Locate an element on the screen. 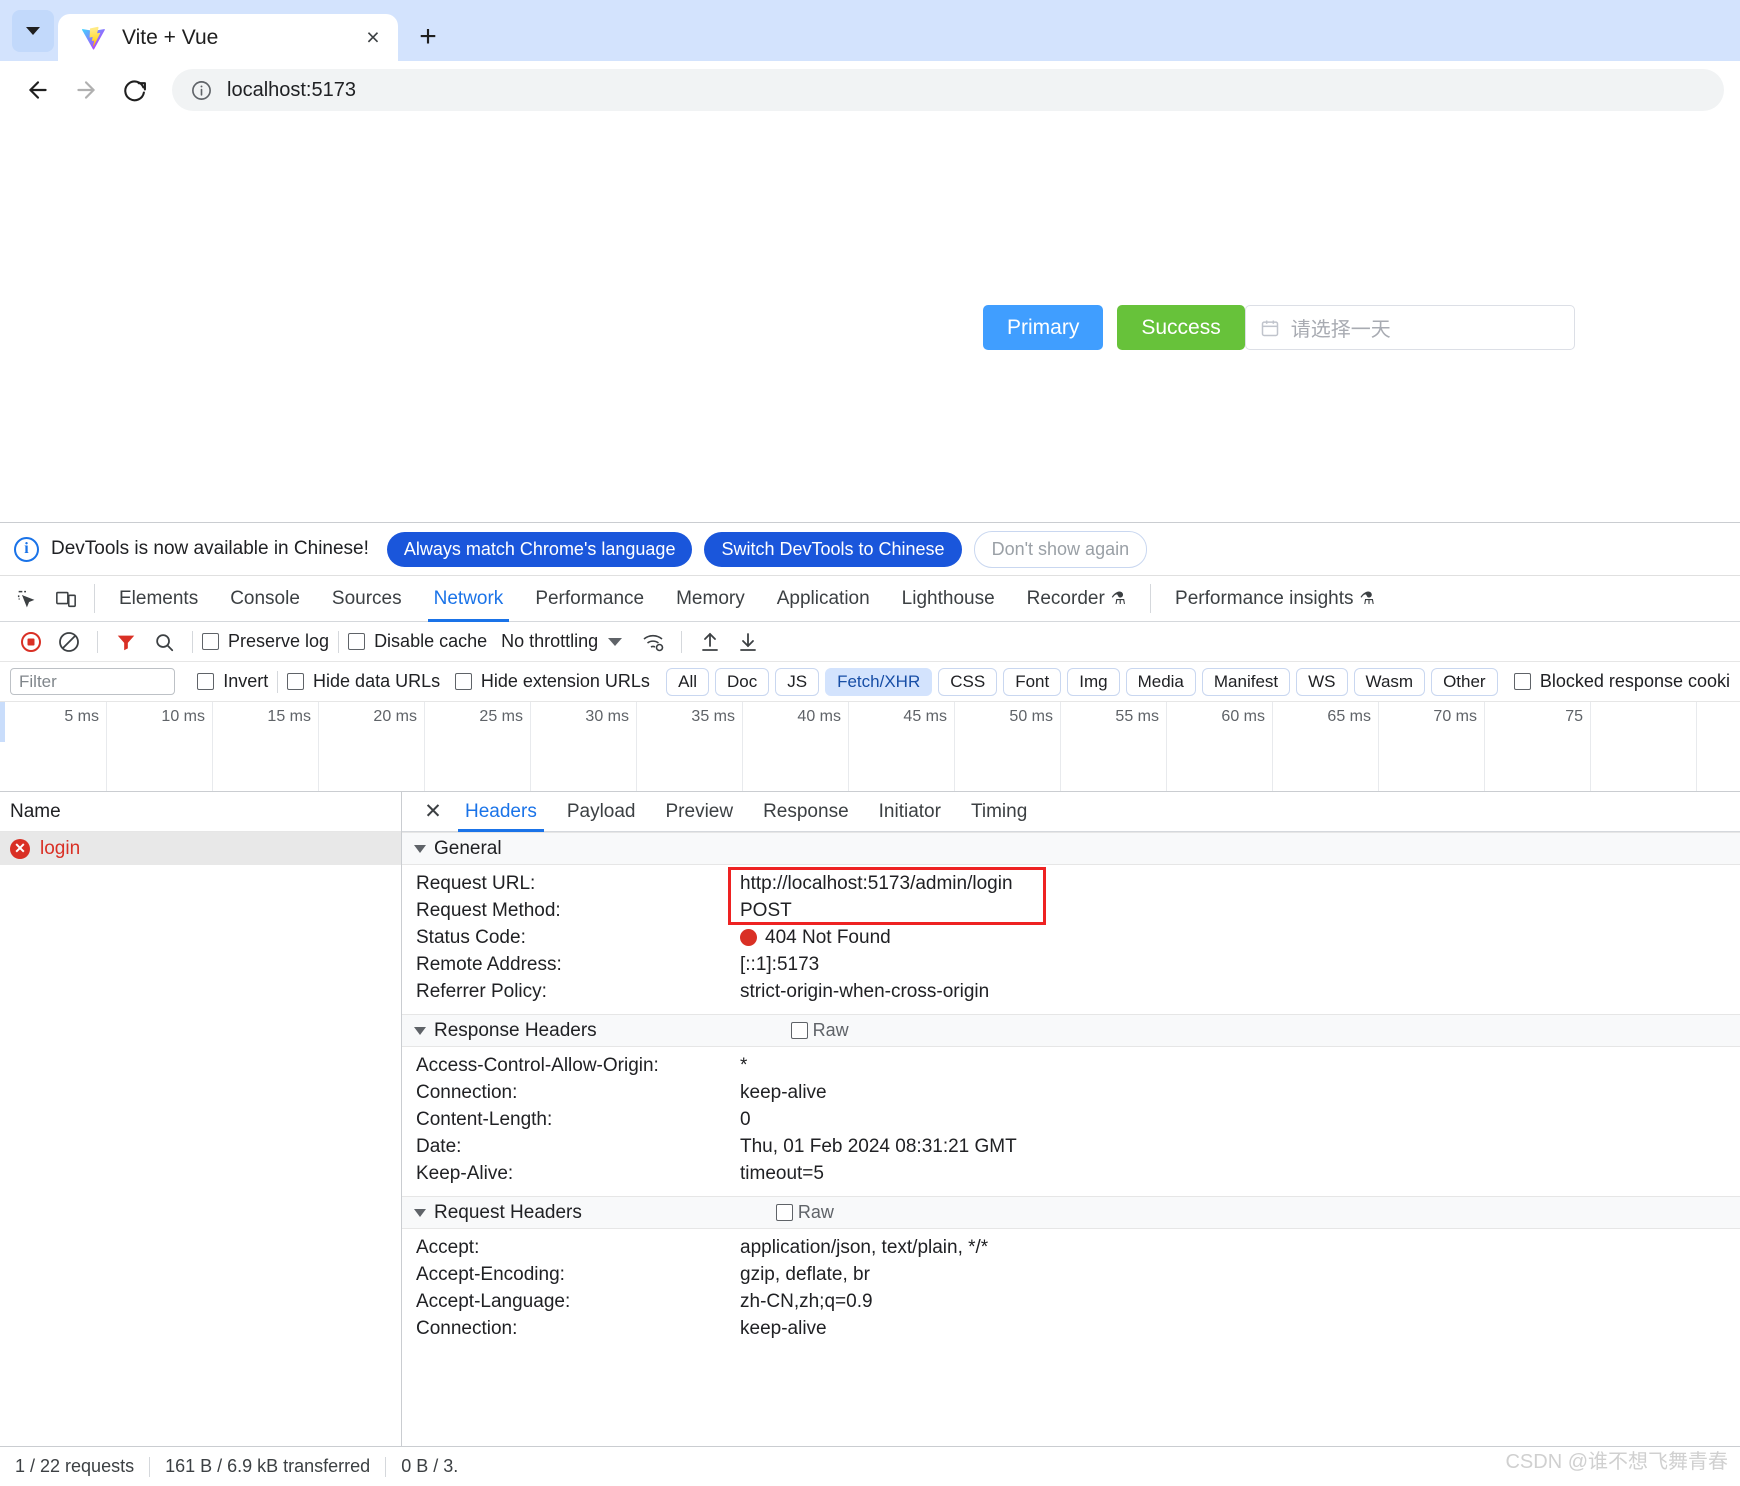 This screenshot has height=1486, width=1740. invert-checkbox: Invert is located at coordinates (232, 681).